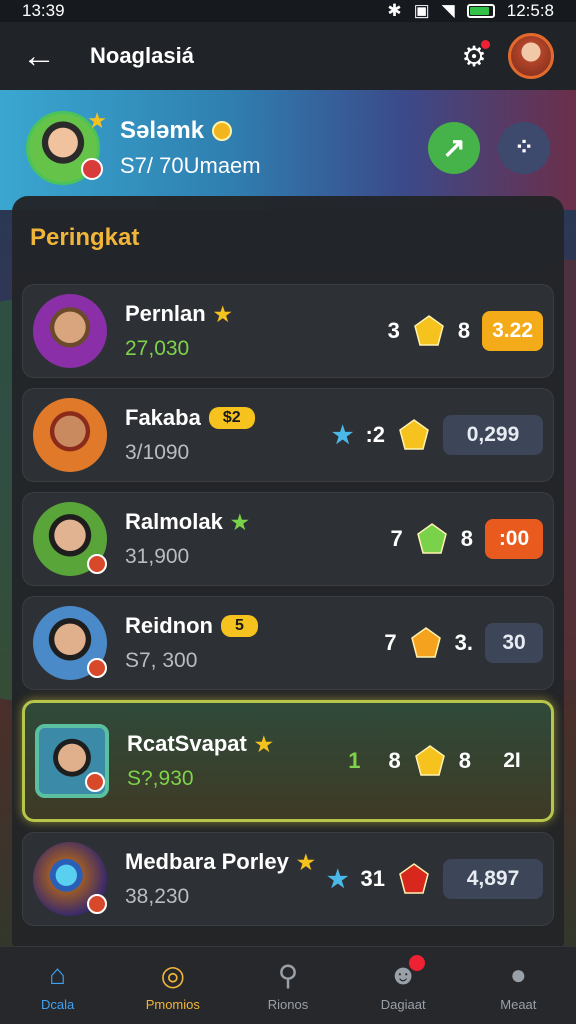  I want to click on nav-item-home: ⌂ Dcala, so click(58, 985).